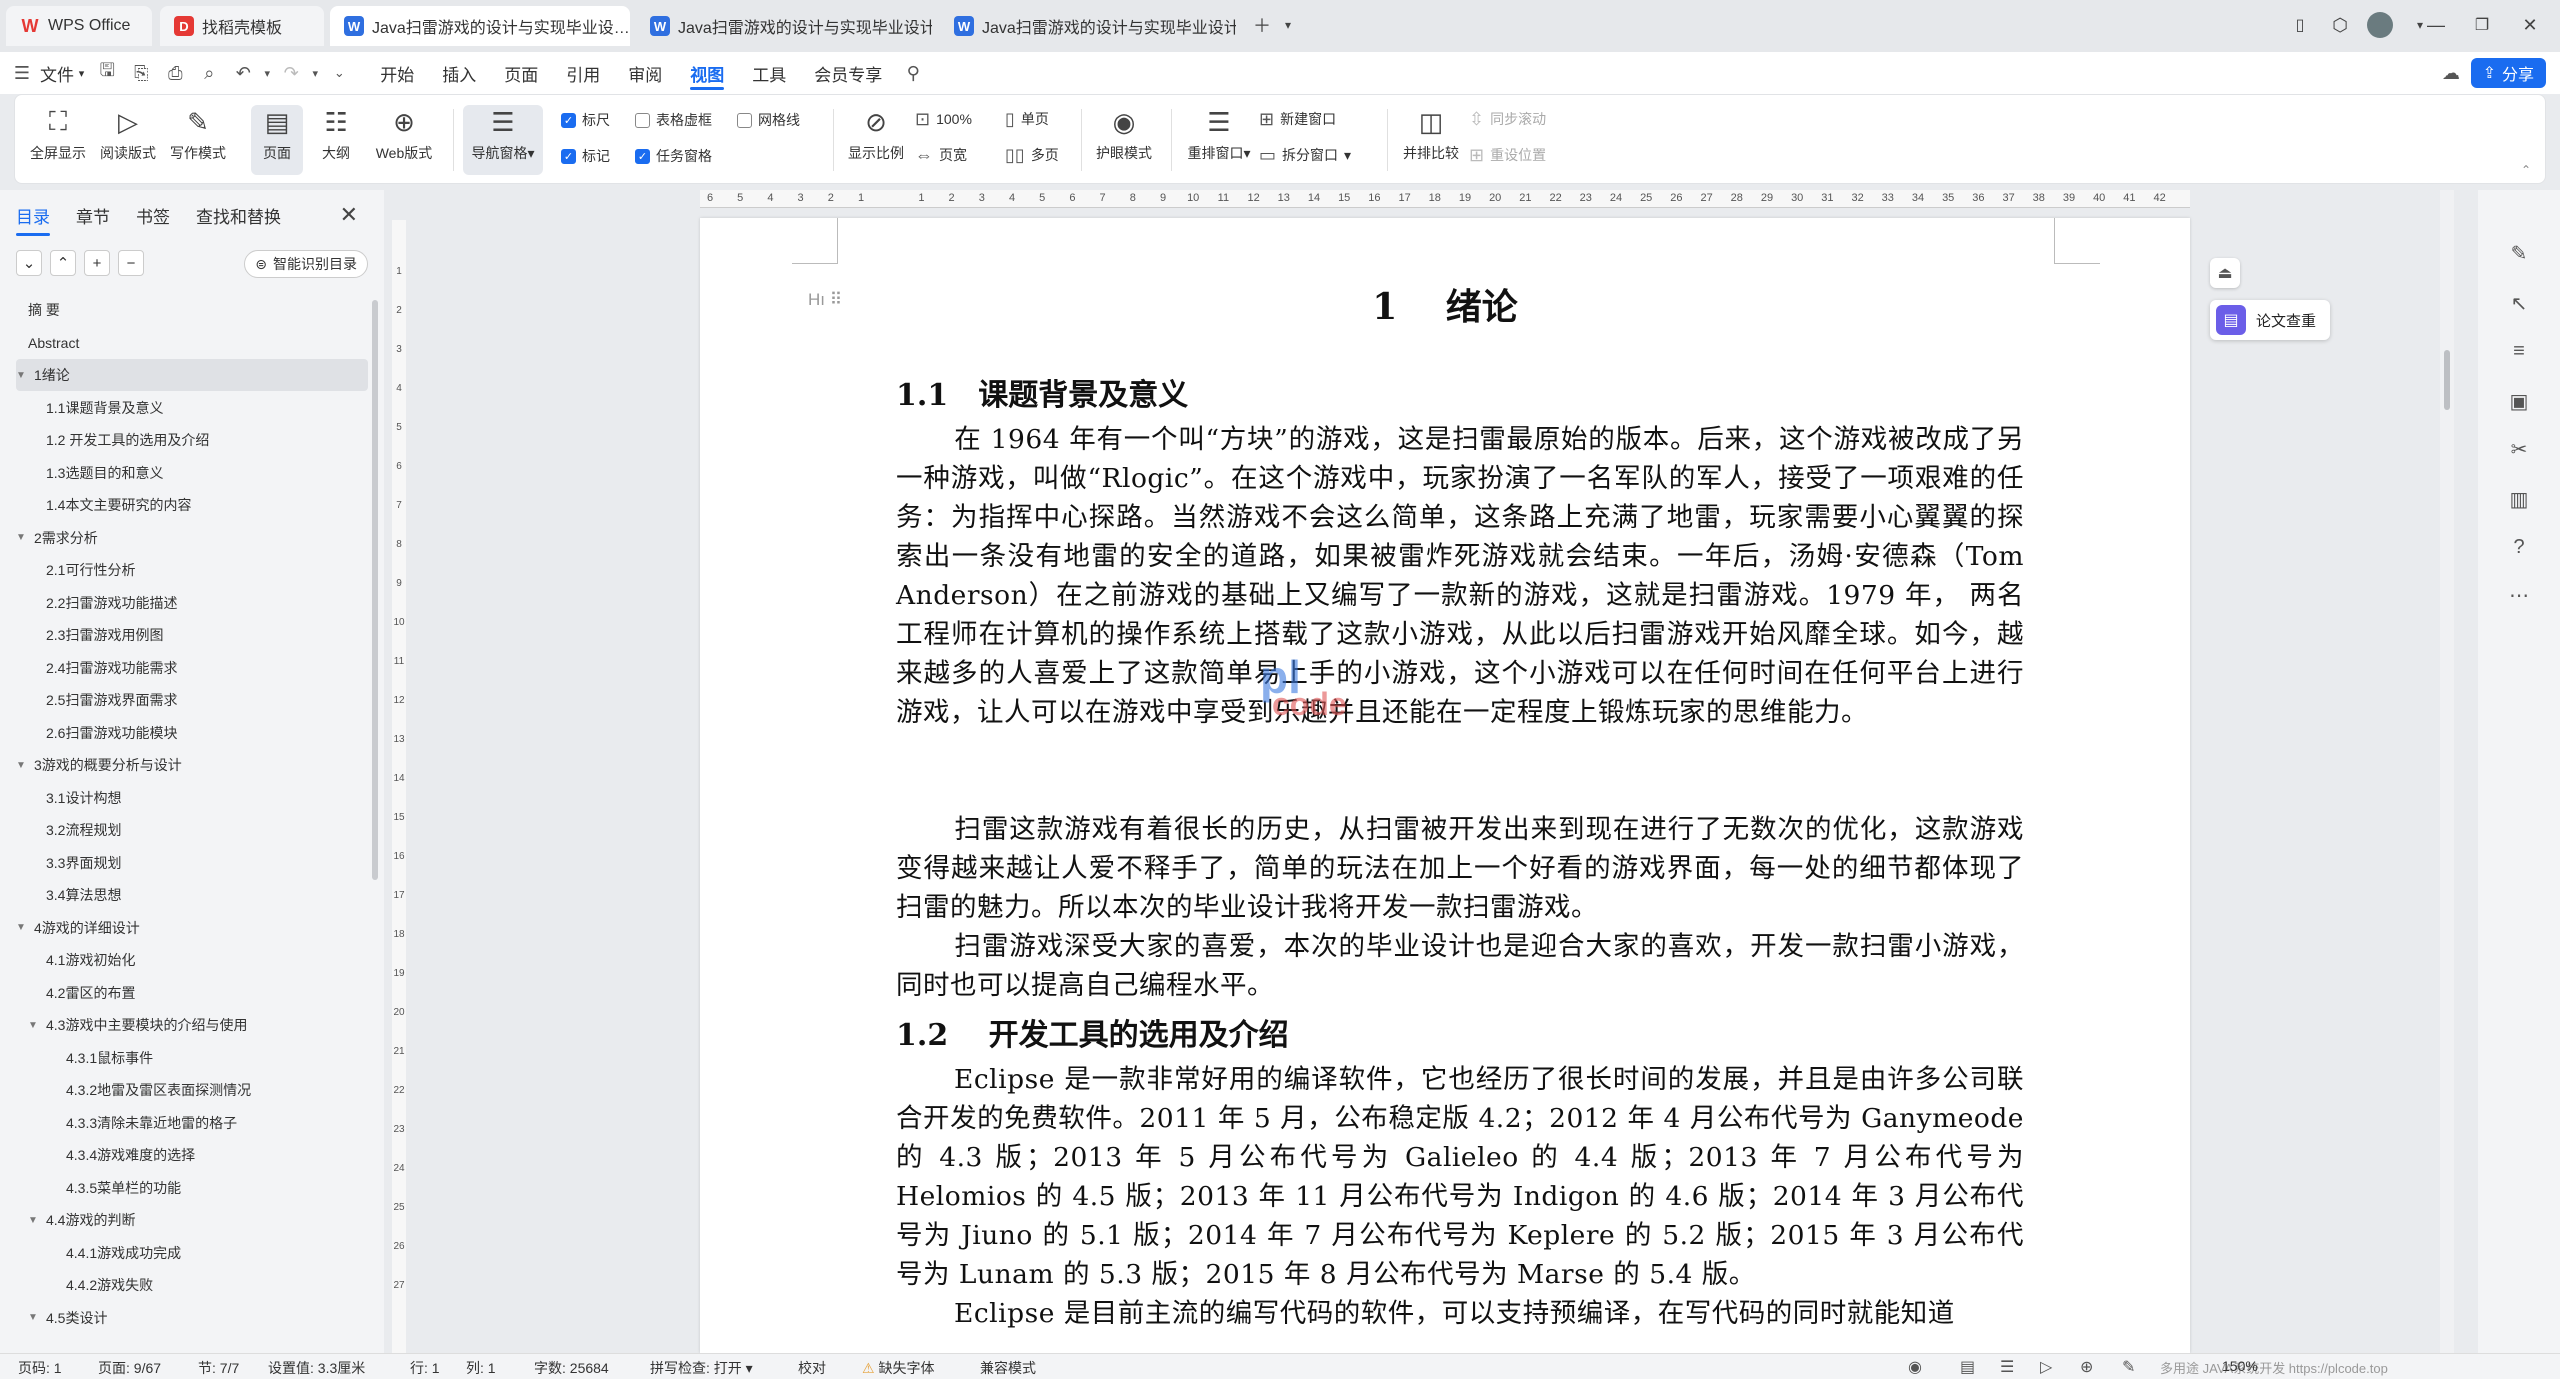 The height and width of the screenshot is (1379, 2560). I want to click on cube-icon: ⬡, so click(2340, 25).